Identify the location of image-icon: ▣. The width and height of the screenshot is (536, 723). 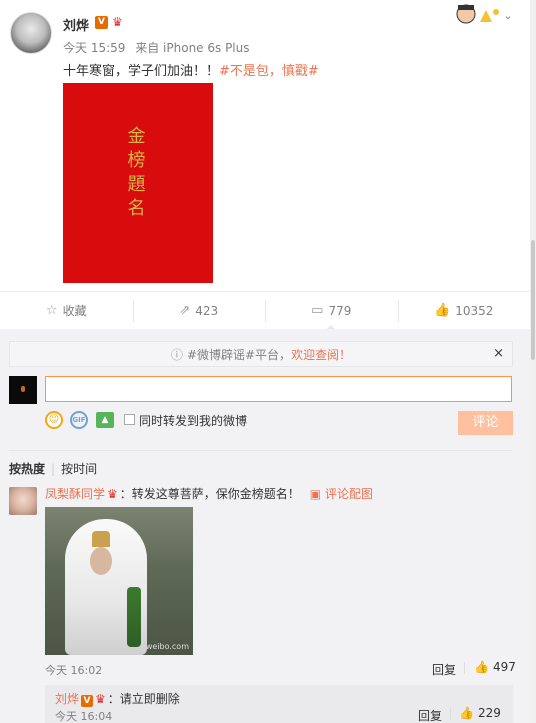
(317, 494).